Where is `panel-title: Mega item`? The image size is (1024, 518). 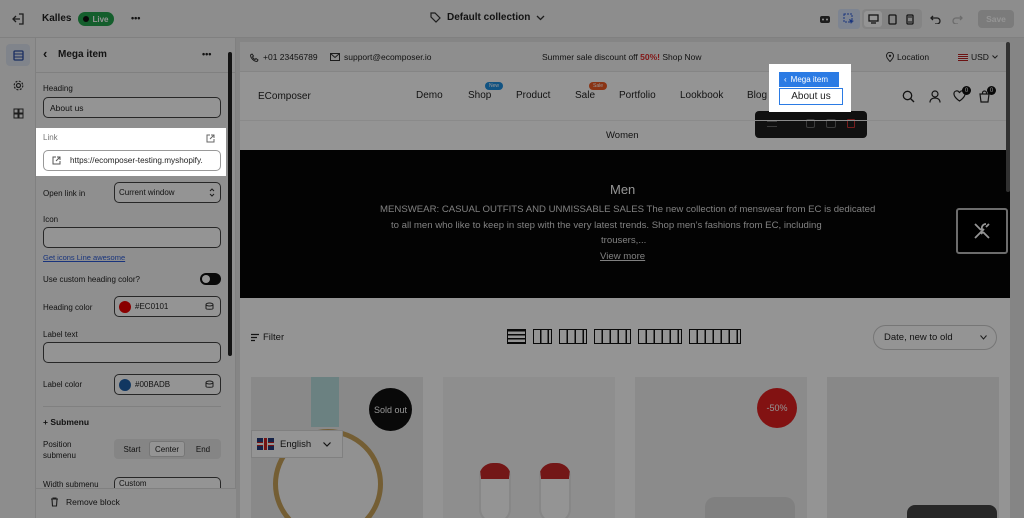 panel-title: Mega item is located at coordinates (82, 54).